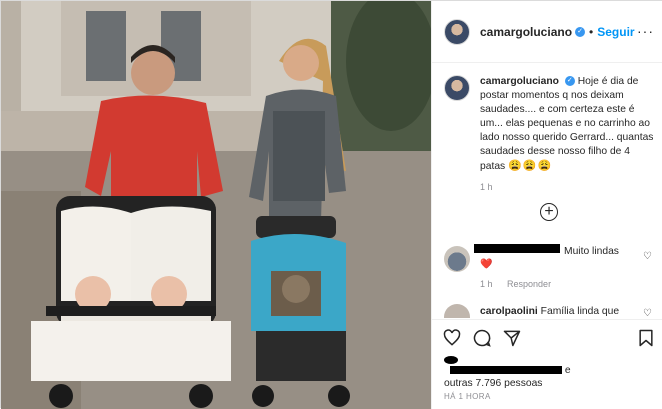  I want to click on author-avatar, so click(457, 31).